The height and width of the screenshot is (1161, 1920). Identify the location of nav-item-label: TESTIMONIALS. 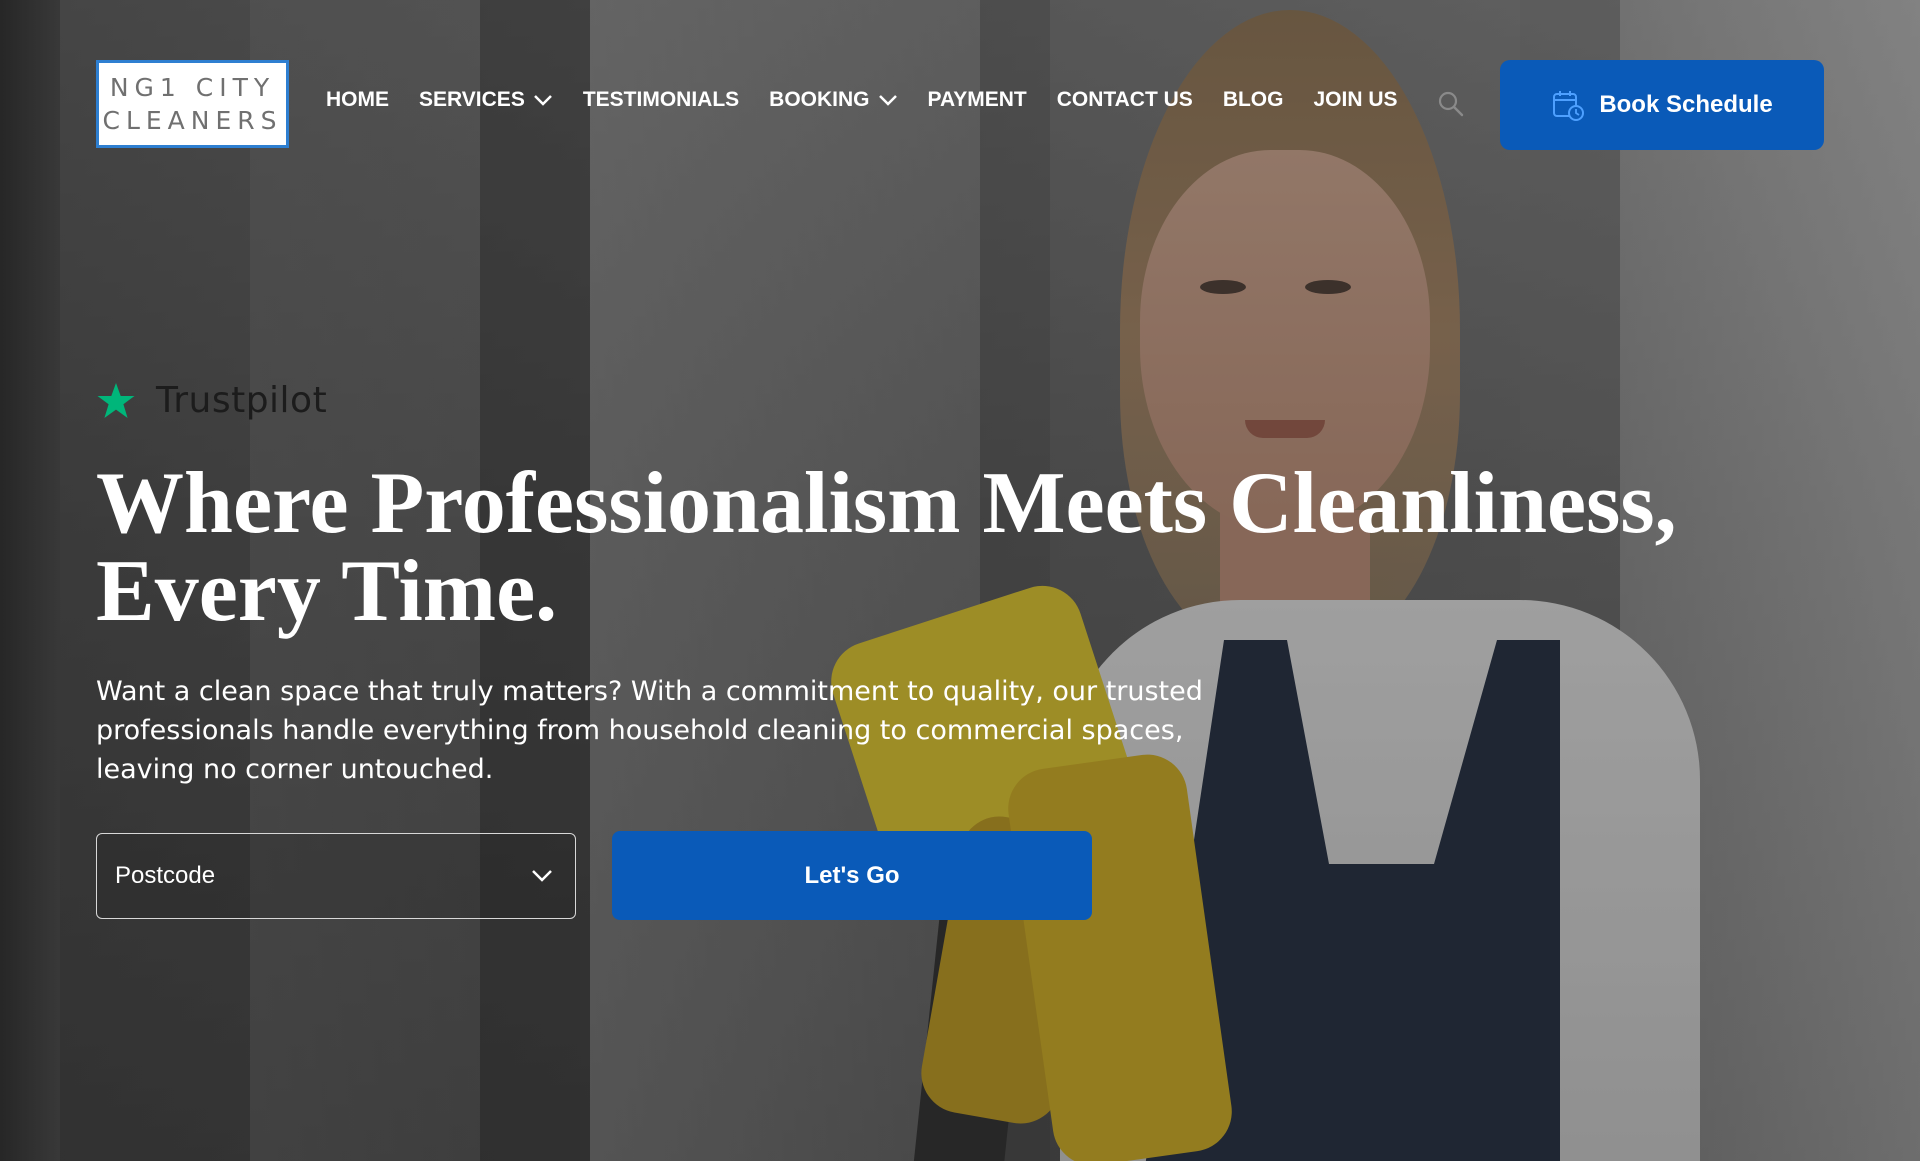
(661, 99).